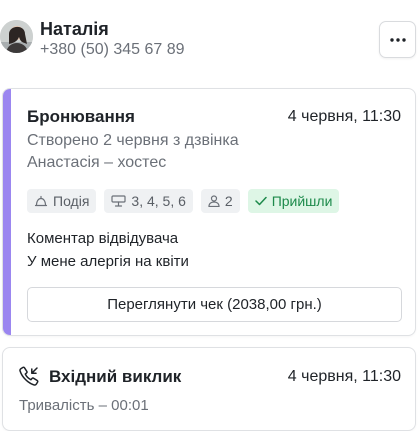  Describe the element at coordinates (344, 116) in the screenshot. I see `booking-datetime: 4 червня, 11:30` at that location.